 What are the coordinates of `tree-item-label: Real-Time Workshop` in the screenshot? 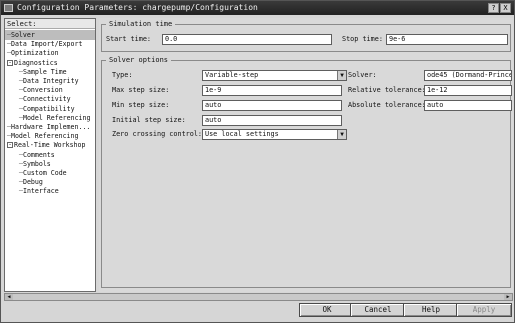 It's located at (50, 145).